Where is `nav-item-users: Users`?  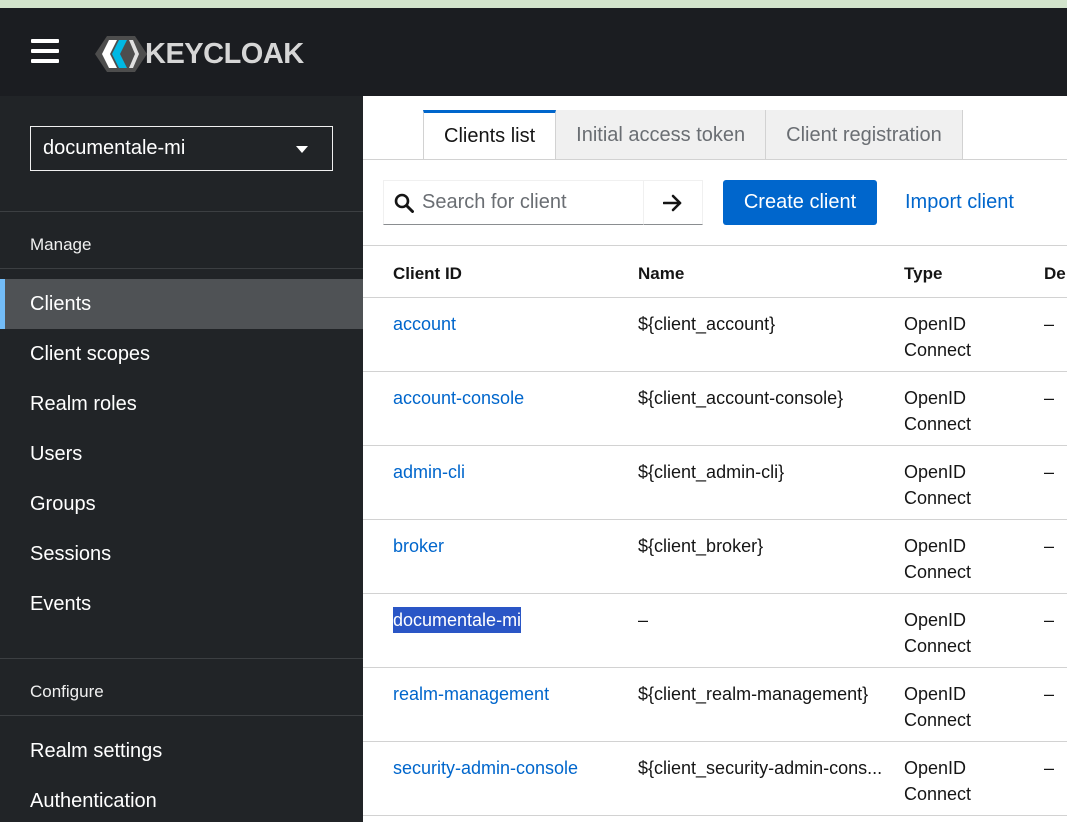
nav-item-users: Users is located at coordinates (181, 454).